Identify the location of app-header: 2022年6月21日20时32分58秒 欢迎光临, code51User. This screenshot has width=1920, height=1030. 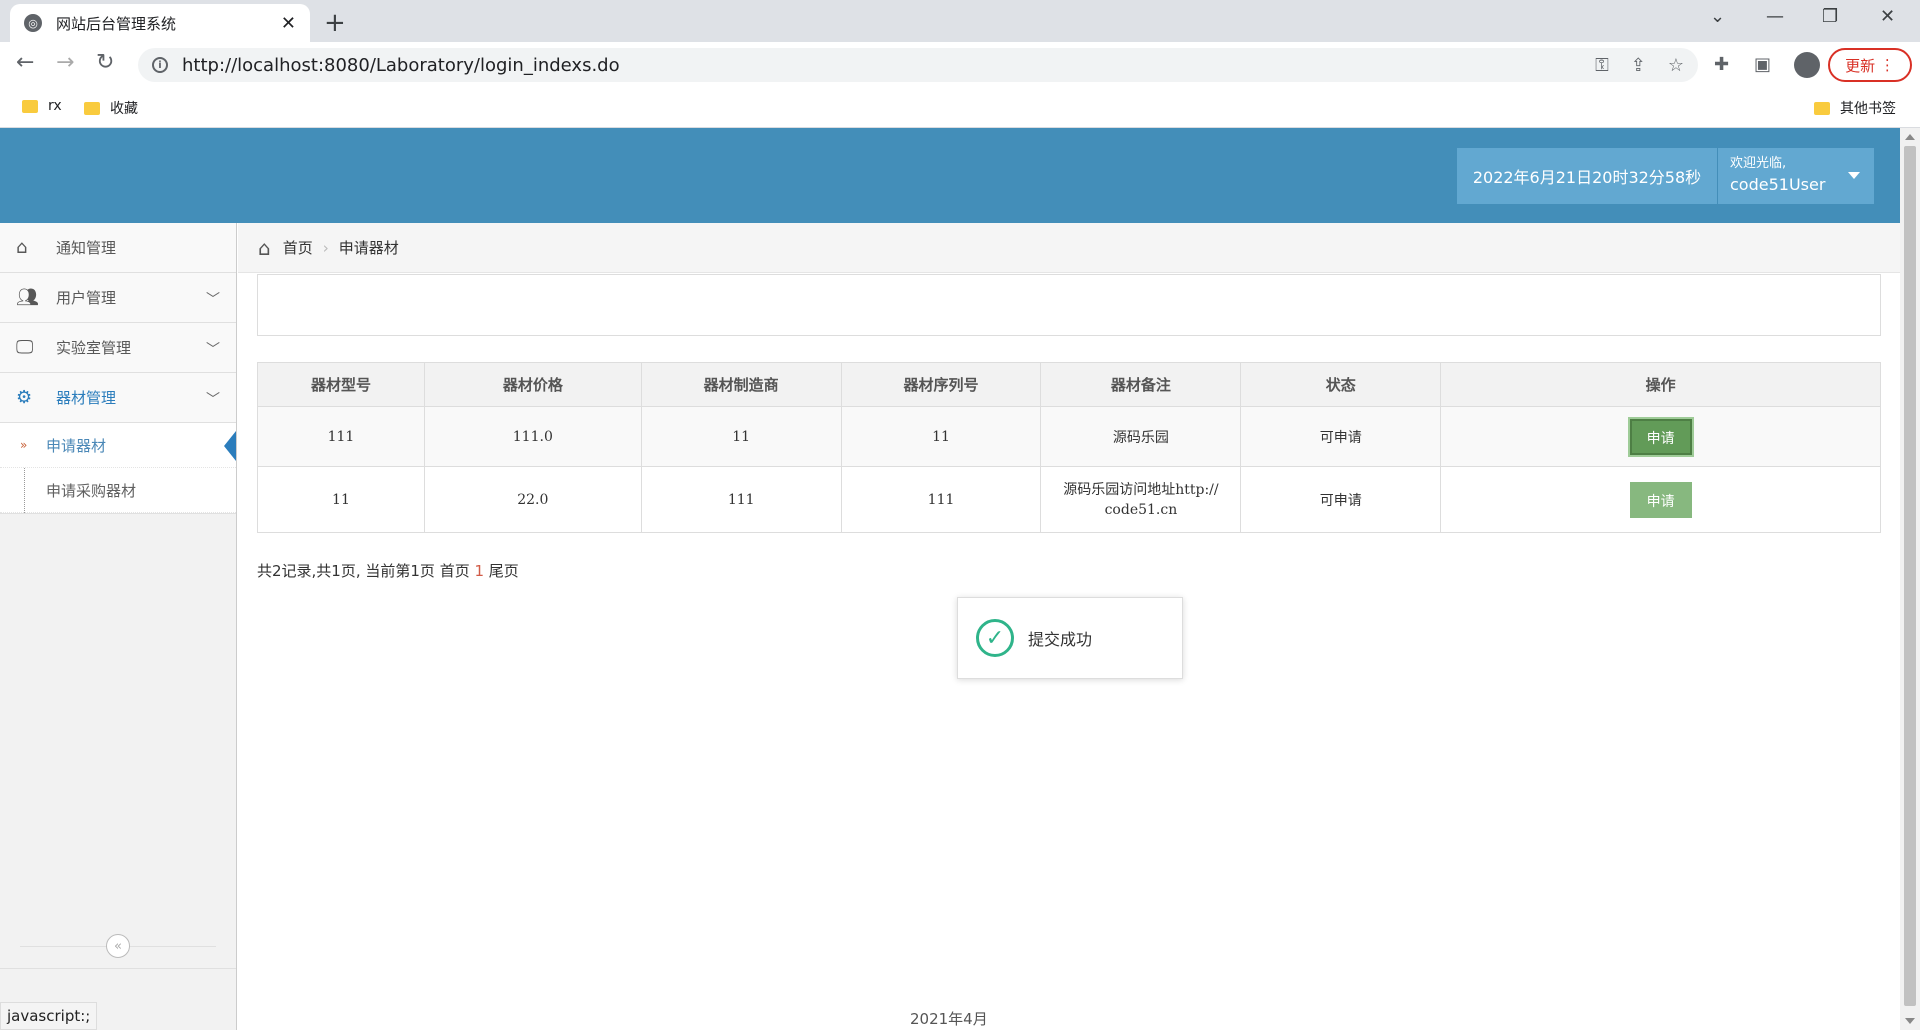
(950, 175).